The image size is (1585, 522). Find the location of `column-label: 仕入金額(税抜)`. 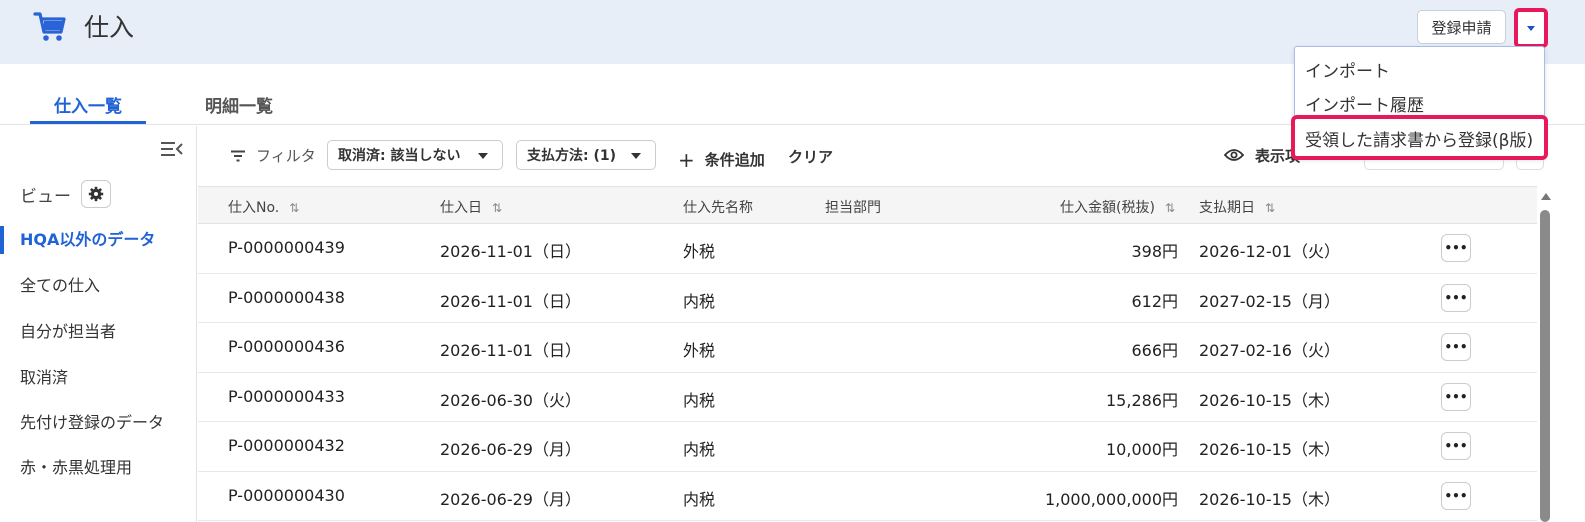

column-label: 仕入金額(税抜) is located at coordinates (1107, 208).